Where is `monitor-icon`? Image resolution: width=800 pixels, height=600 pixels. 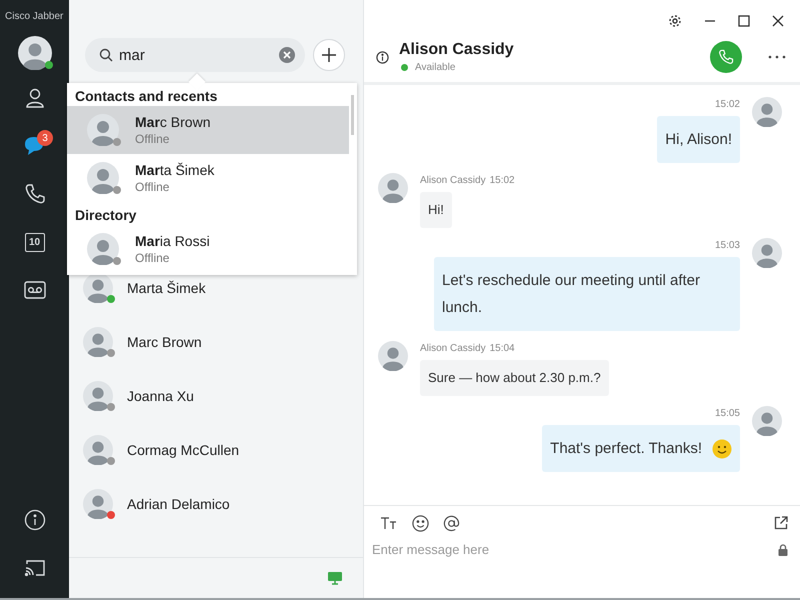 monitor-icon is located at coordinates (335, 578).